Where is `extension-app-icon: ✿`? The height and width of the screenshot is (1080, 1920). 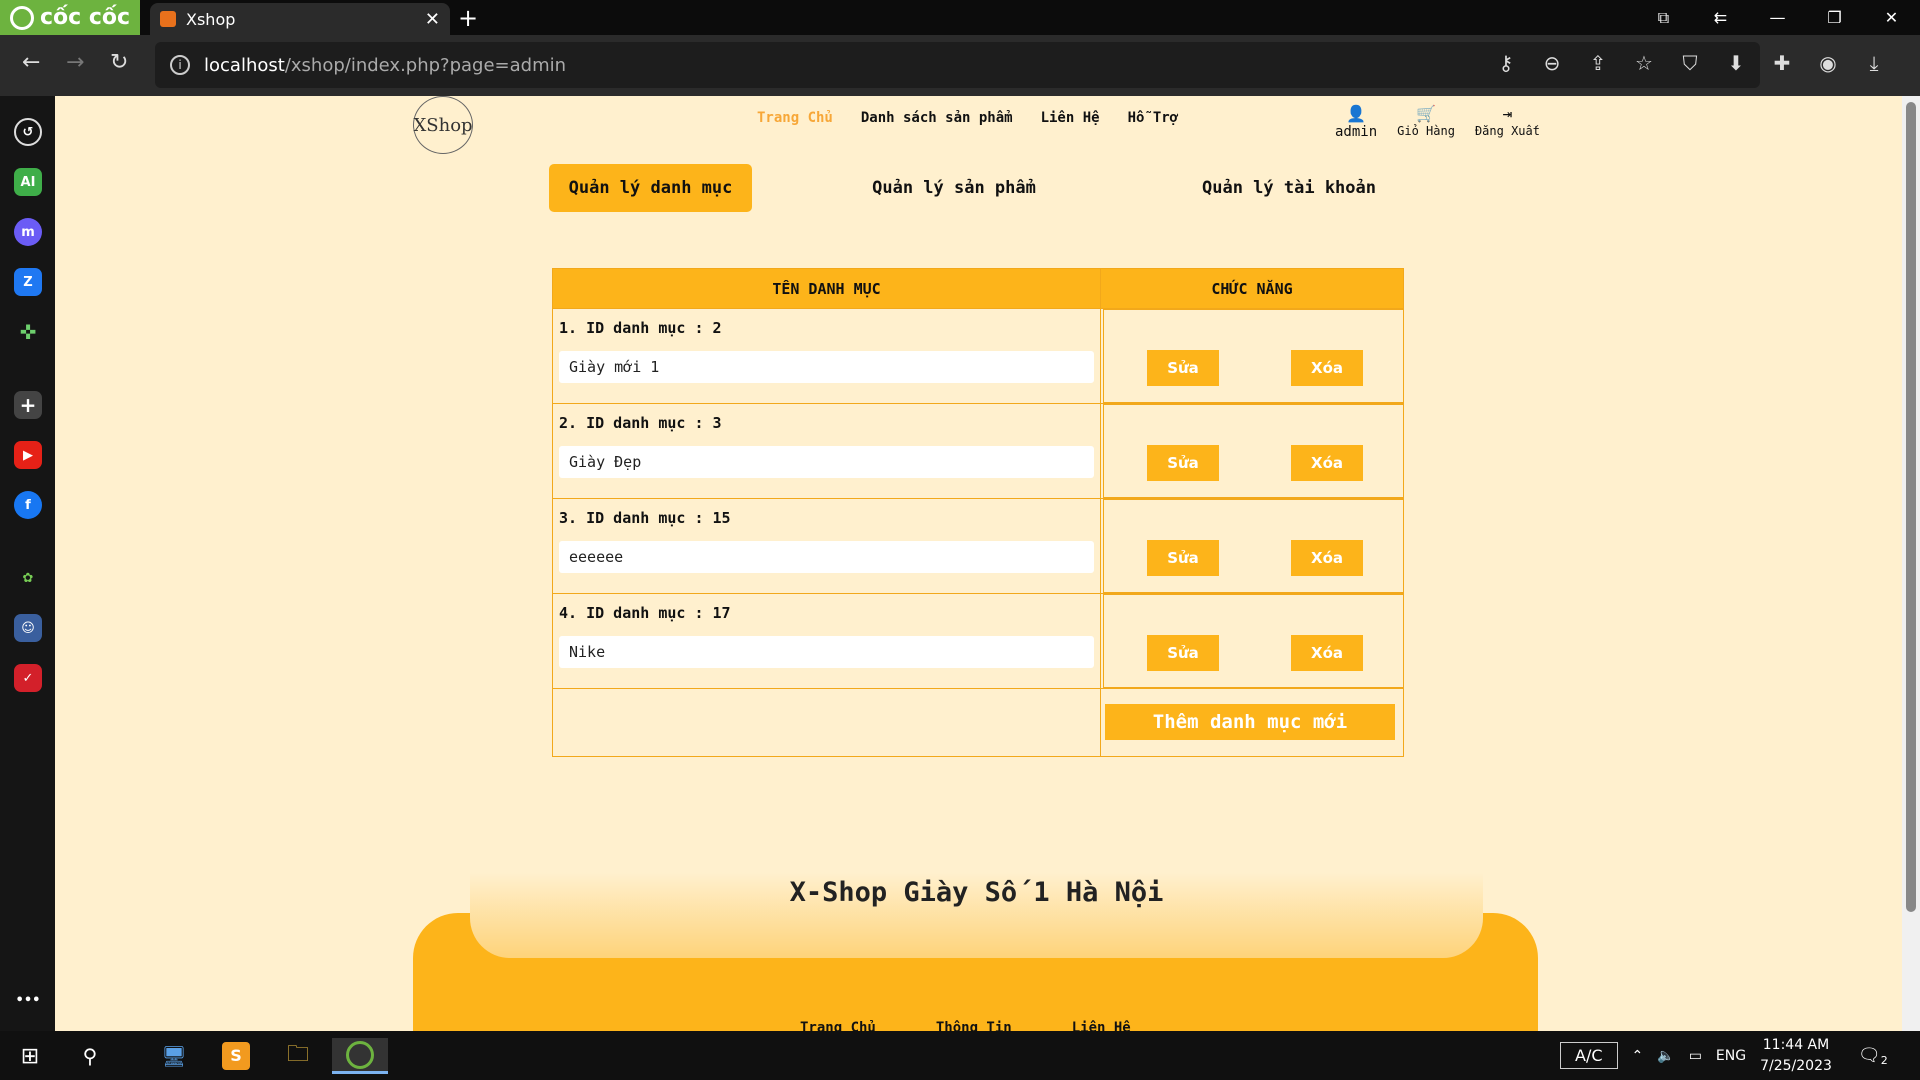 extension-app-icon: ✿ is located at coordinates (28, 578).